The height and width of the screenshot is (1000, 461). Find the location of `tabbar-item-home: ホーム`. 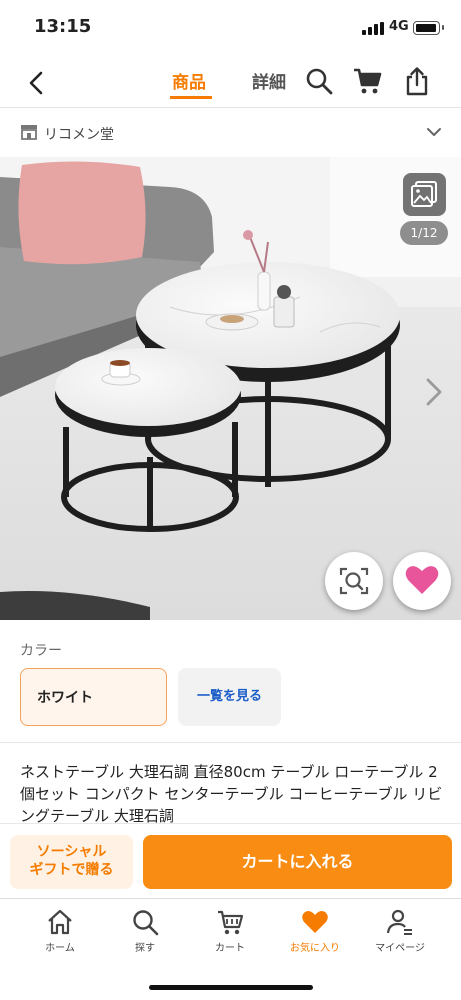

tabbar-item-home: ホーム is located at coordinates (60, 930).